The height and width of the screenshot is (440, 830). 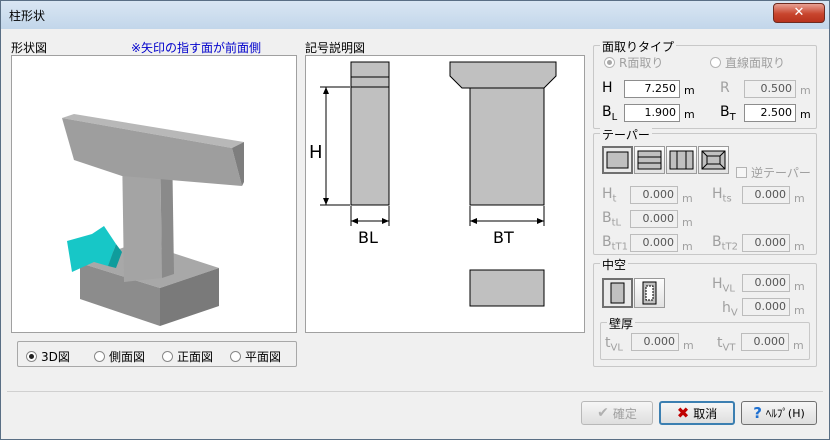 What do you see at coordinates (503, 75) in the screenshot?
I see `front-view-cap` at bounding box center [503, 75].